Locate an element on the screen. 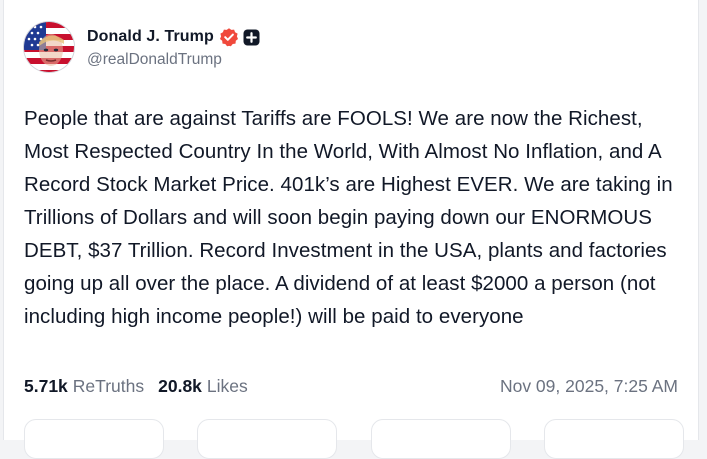  retruths-stat: 5.71k ReTruths is located at coordinates (84, 386).